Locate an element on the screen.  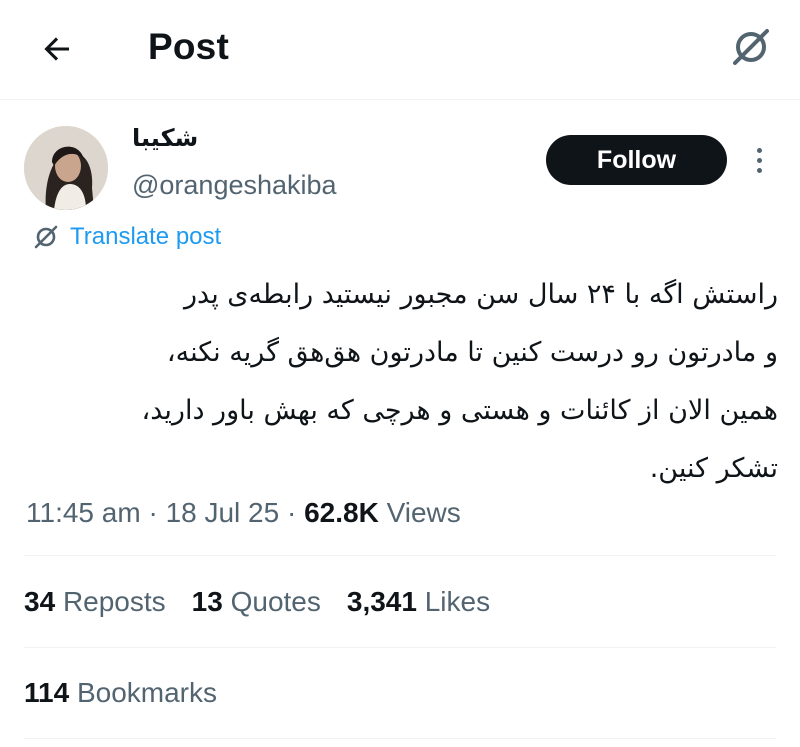
avatar is located at coordinates (66, 168).